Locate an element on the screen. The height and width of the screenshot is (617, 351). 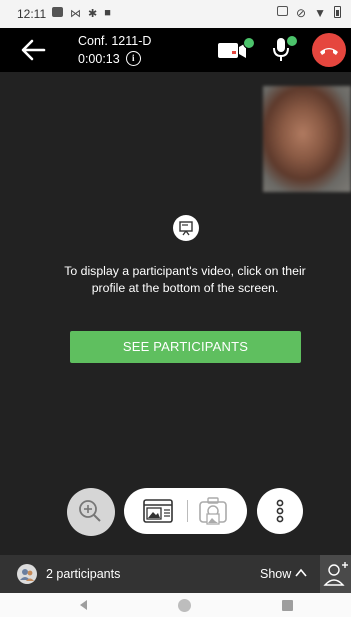
microphone-toggle-button is located at coordinates (283, 49).